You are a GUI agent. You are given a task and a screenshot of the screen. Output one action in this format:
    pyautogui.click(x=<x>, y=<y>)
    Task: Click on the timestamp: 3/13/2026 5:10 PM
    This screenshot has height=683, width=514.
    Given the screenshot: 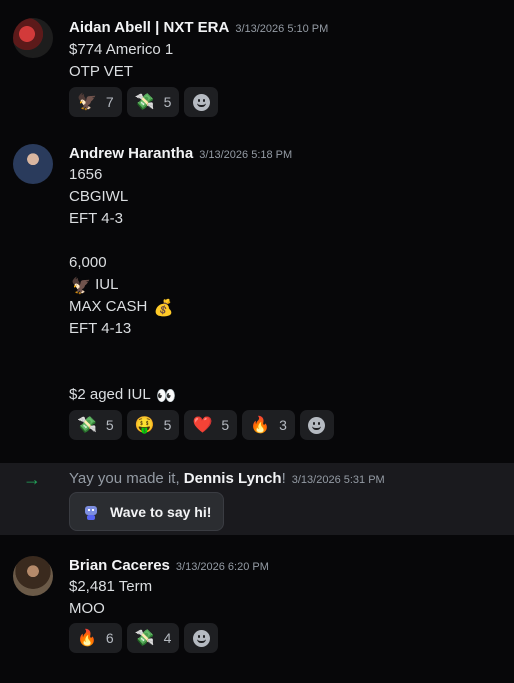 What is the action you would take?
    pyautogui.click(x=282, y=29)
    